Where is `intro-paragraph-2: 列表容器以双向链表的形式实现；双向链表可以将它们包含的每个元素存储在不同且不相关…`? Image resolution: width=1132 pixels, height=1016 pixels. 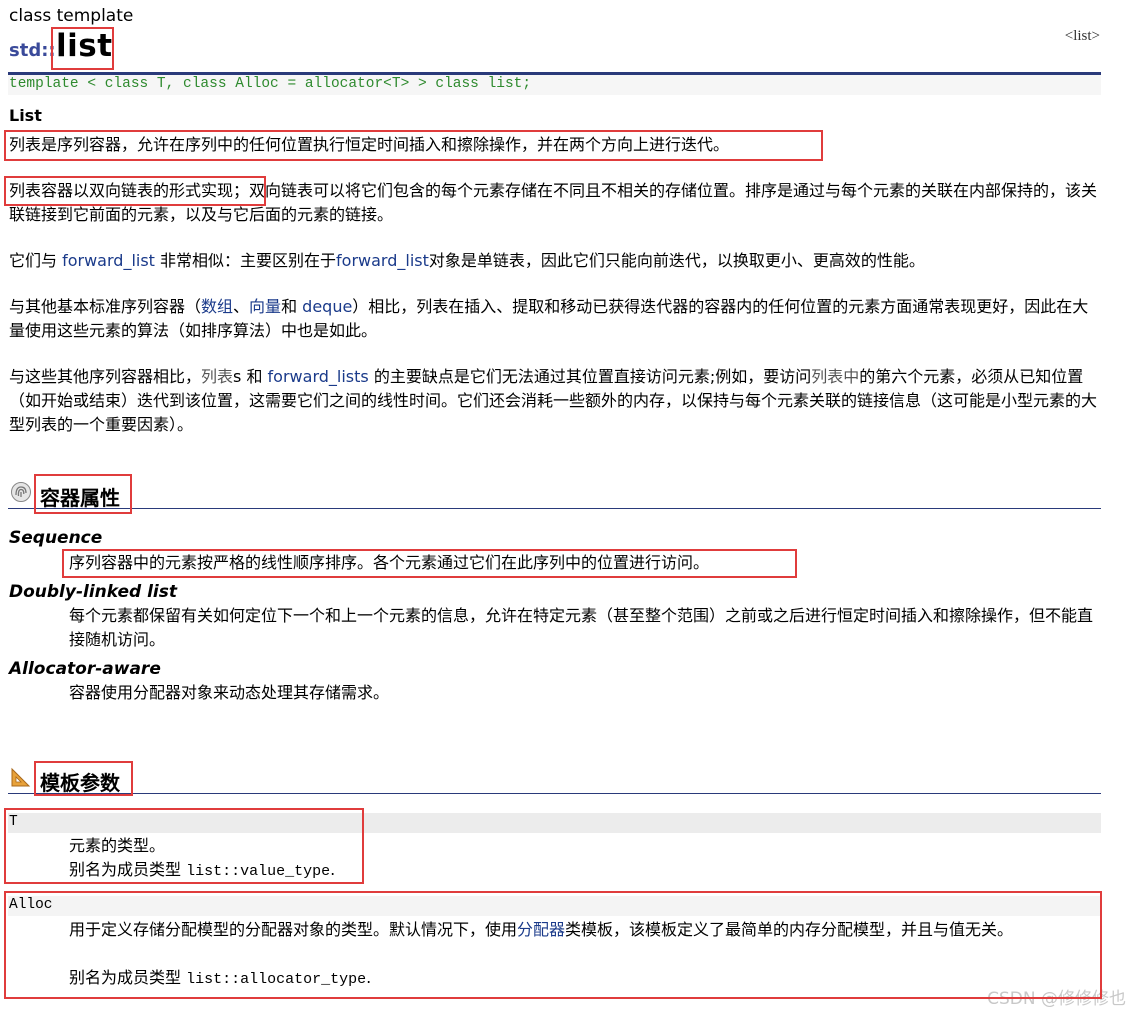 intro-paragraph-2: 列表容器以双向链表的形式实现；双向链表可以将它们包含的每个元素存储在不同且不相关… is located at coordinates (553, 202).